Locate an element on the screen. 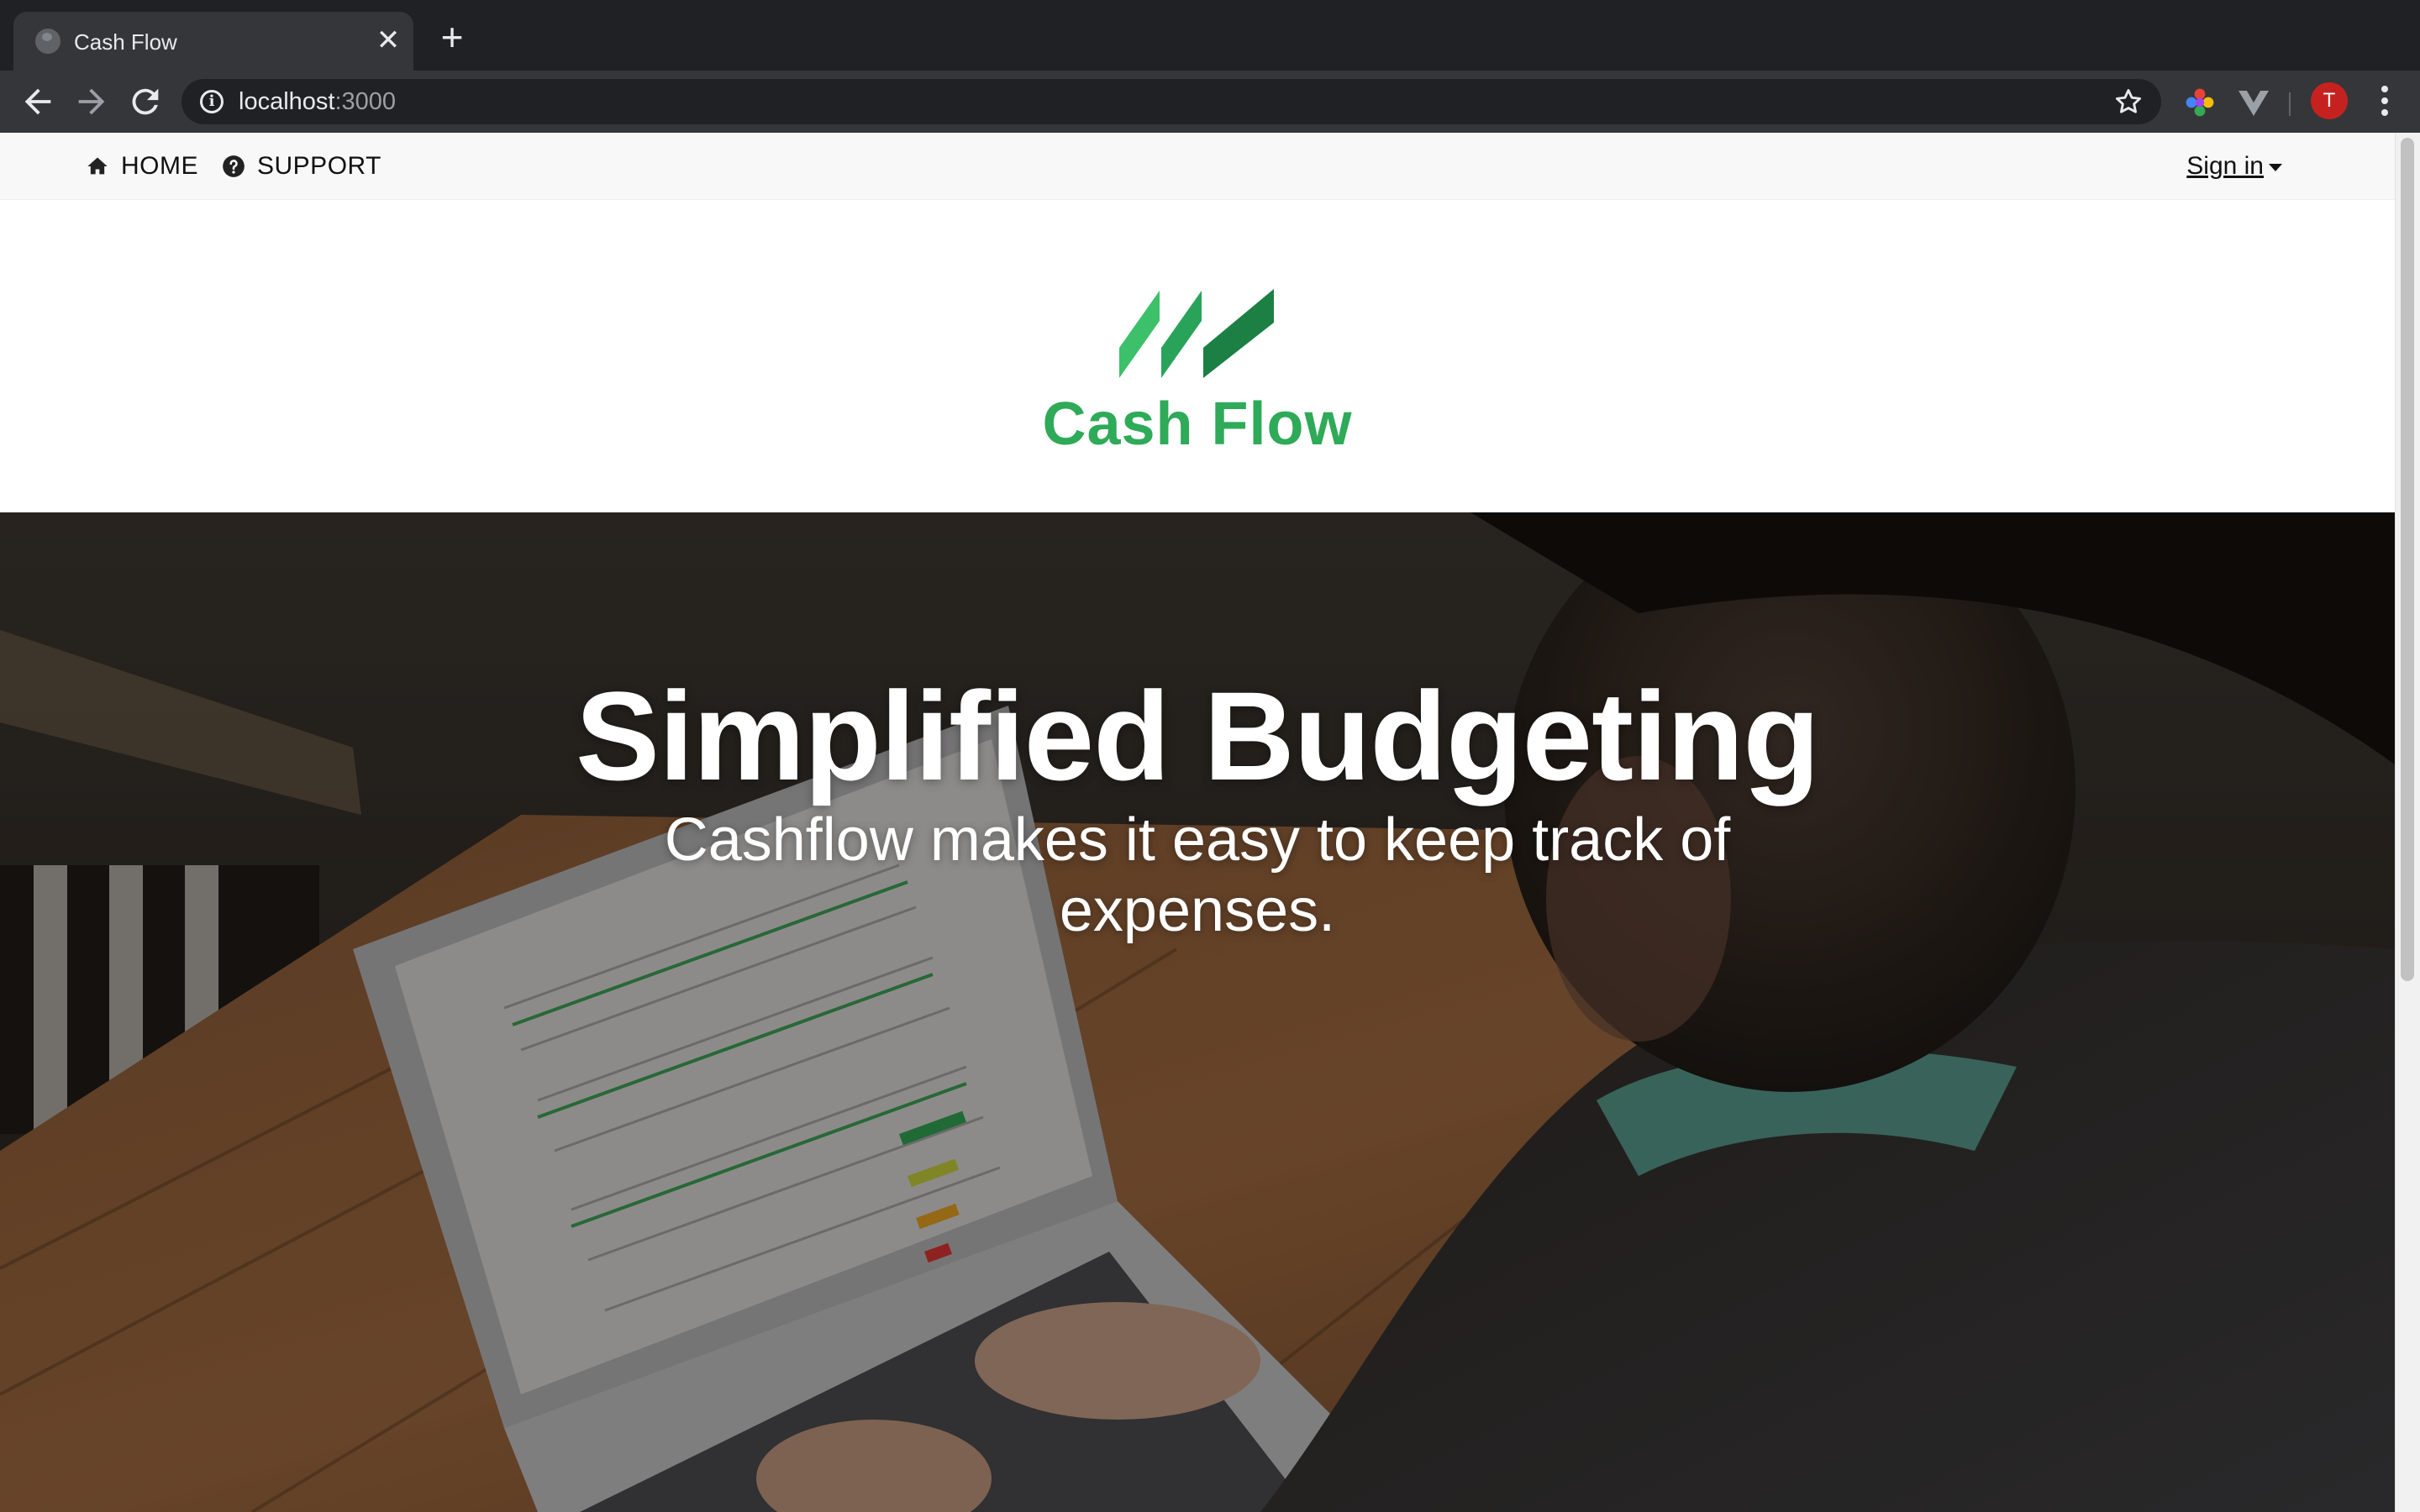 This screenshot has height=1512, width=2420. browser-tab: Cash Flow ✕ is located at coordinates (213, 41).